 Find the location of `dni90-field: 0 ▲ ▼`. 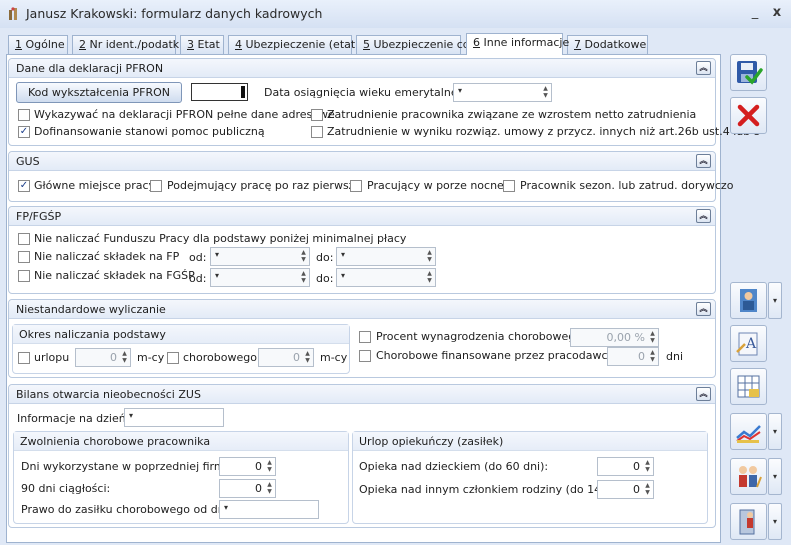

dni90-field: 0 ▲ ▼ is located at coordinates (247, 488).